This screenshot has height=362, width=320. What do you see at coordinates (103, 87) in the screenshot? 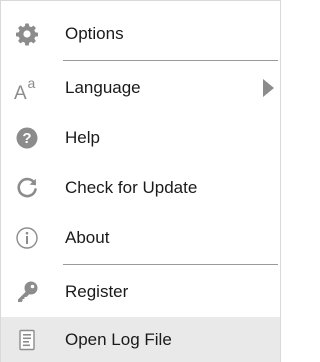
I see `menu-item-label: Language` at bounding box center [103, 87].